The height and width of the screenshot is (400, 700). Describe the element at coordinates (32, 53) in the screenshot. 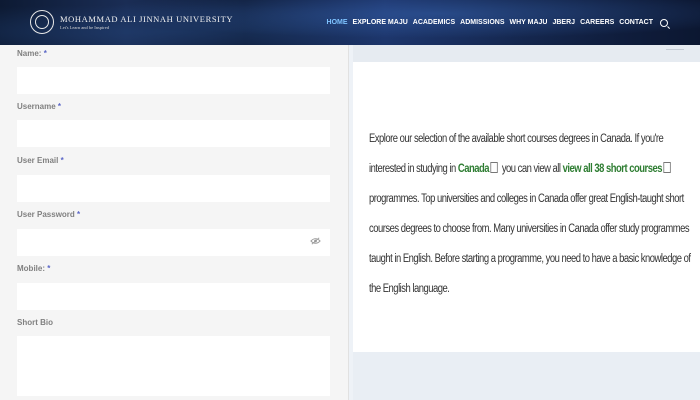

I see `name-label: Name: *` at that location.